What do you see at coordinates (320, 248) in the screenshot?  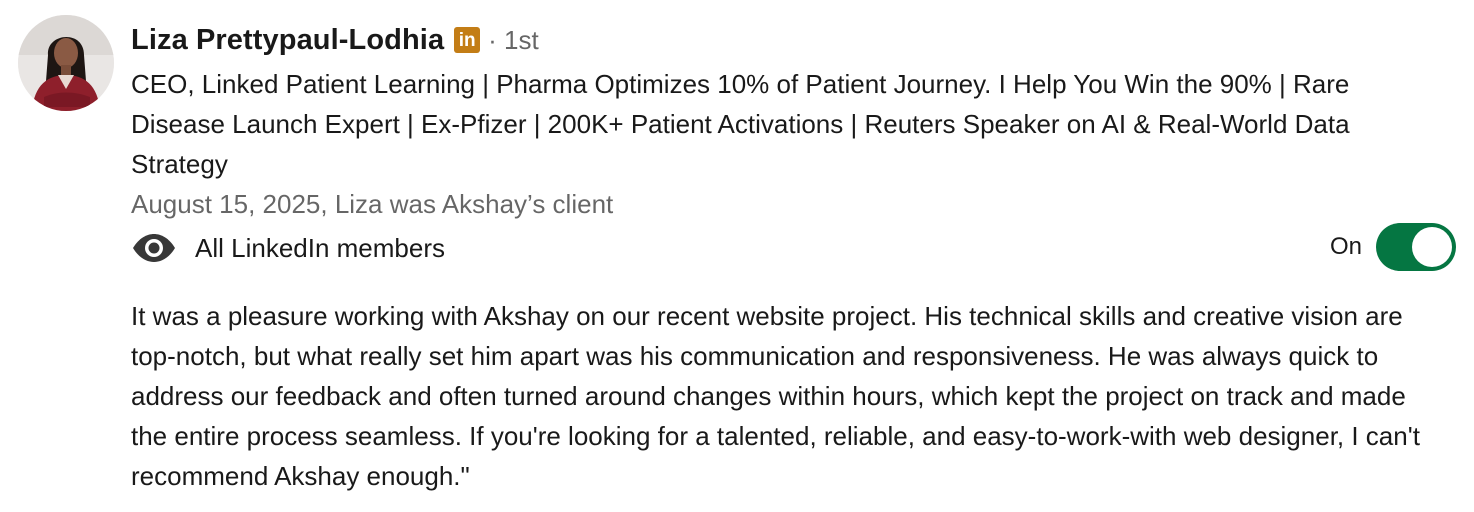 I see `visibility-label: All LinkedIn members` at bounding box center [320, 248].